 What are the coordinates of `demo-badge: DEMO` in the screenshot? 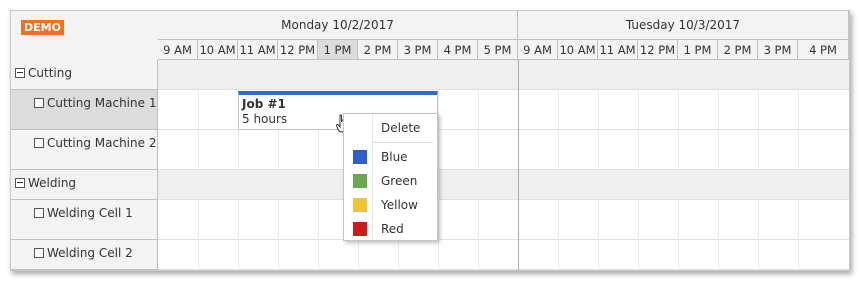 It's located at (42, 27).